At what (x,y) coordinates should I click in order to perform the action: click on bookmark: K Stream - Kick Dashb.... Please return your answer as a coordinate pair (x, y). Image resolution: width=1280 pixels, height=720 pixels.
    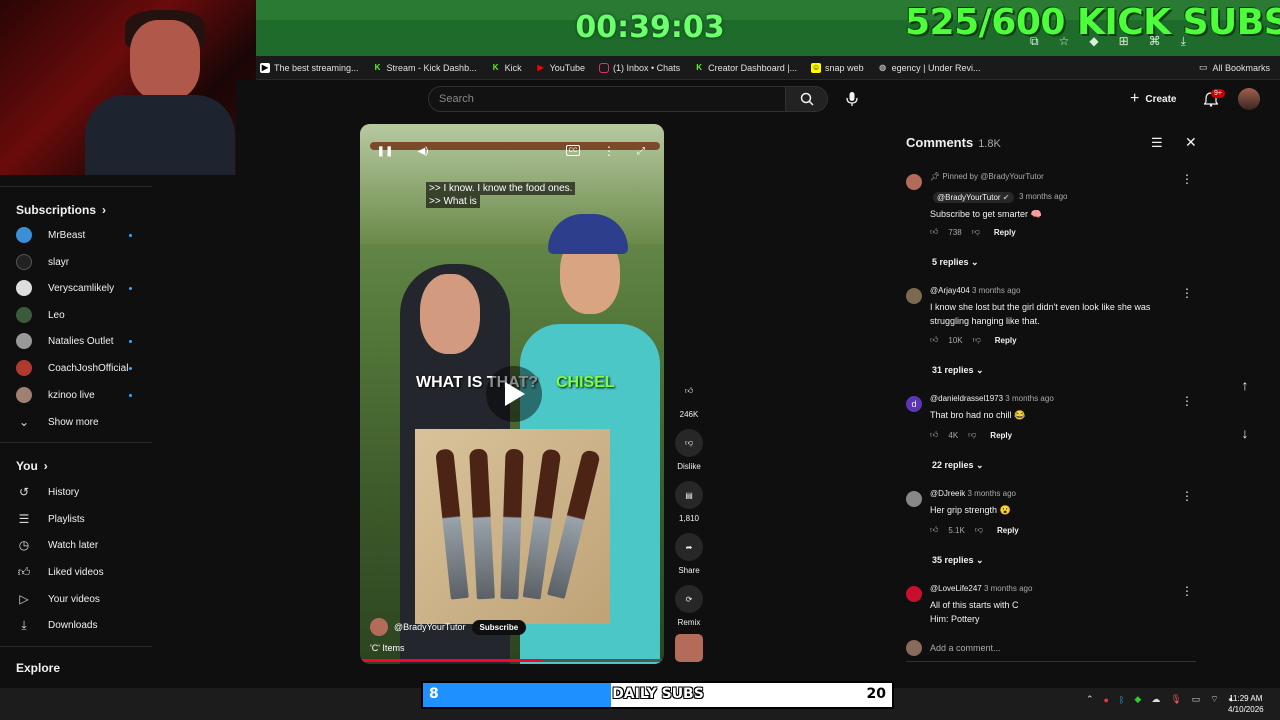
    Looking at the image, I should click on (425, 68).